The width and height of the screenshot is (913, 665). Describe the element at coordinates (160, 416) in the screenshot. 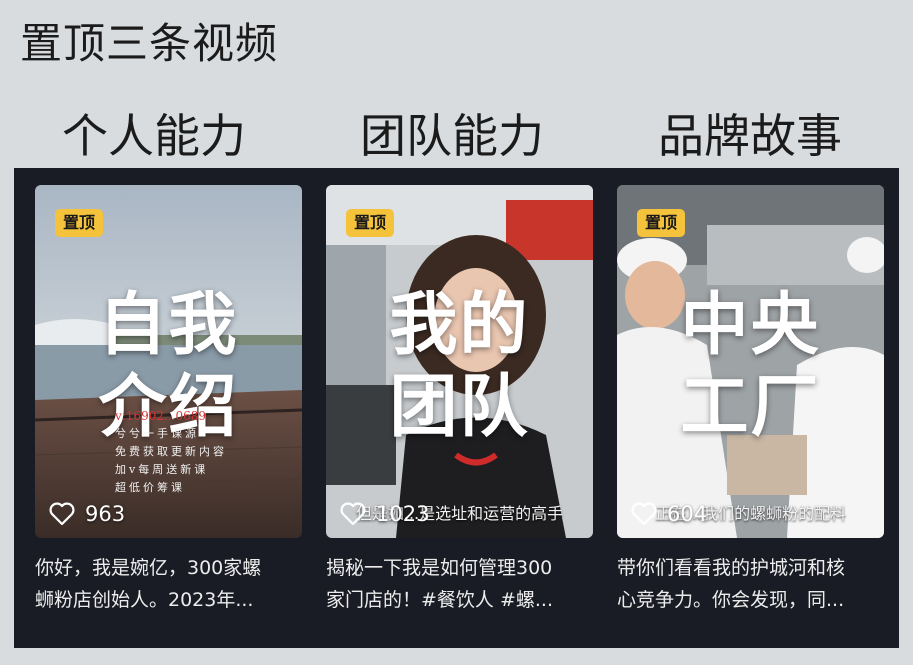

I see `note-line: v:16902...0689` at that location.